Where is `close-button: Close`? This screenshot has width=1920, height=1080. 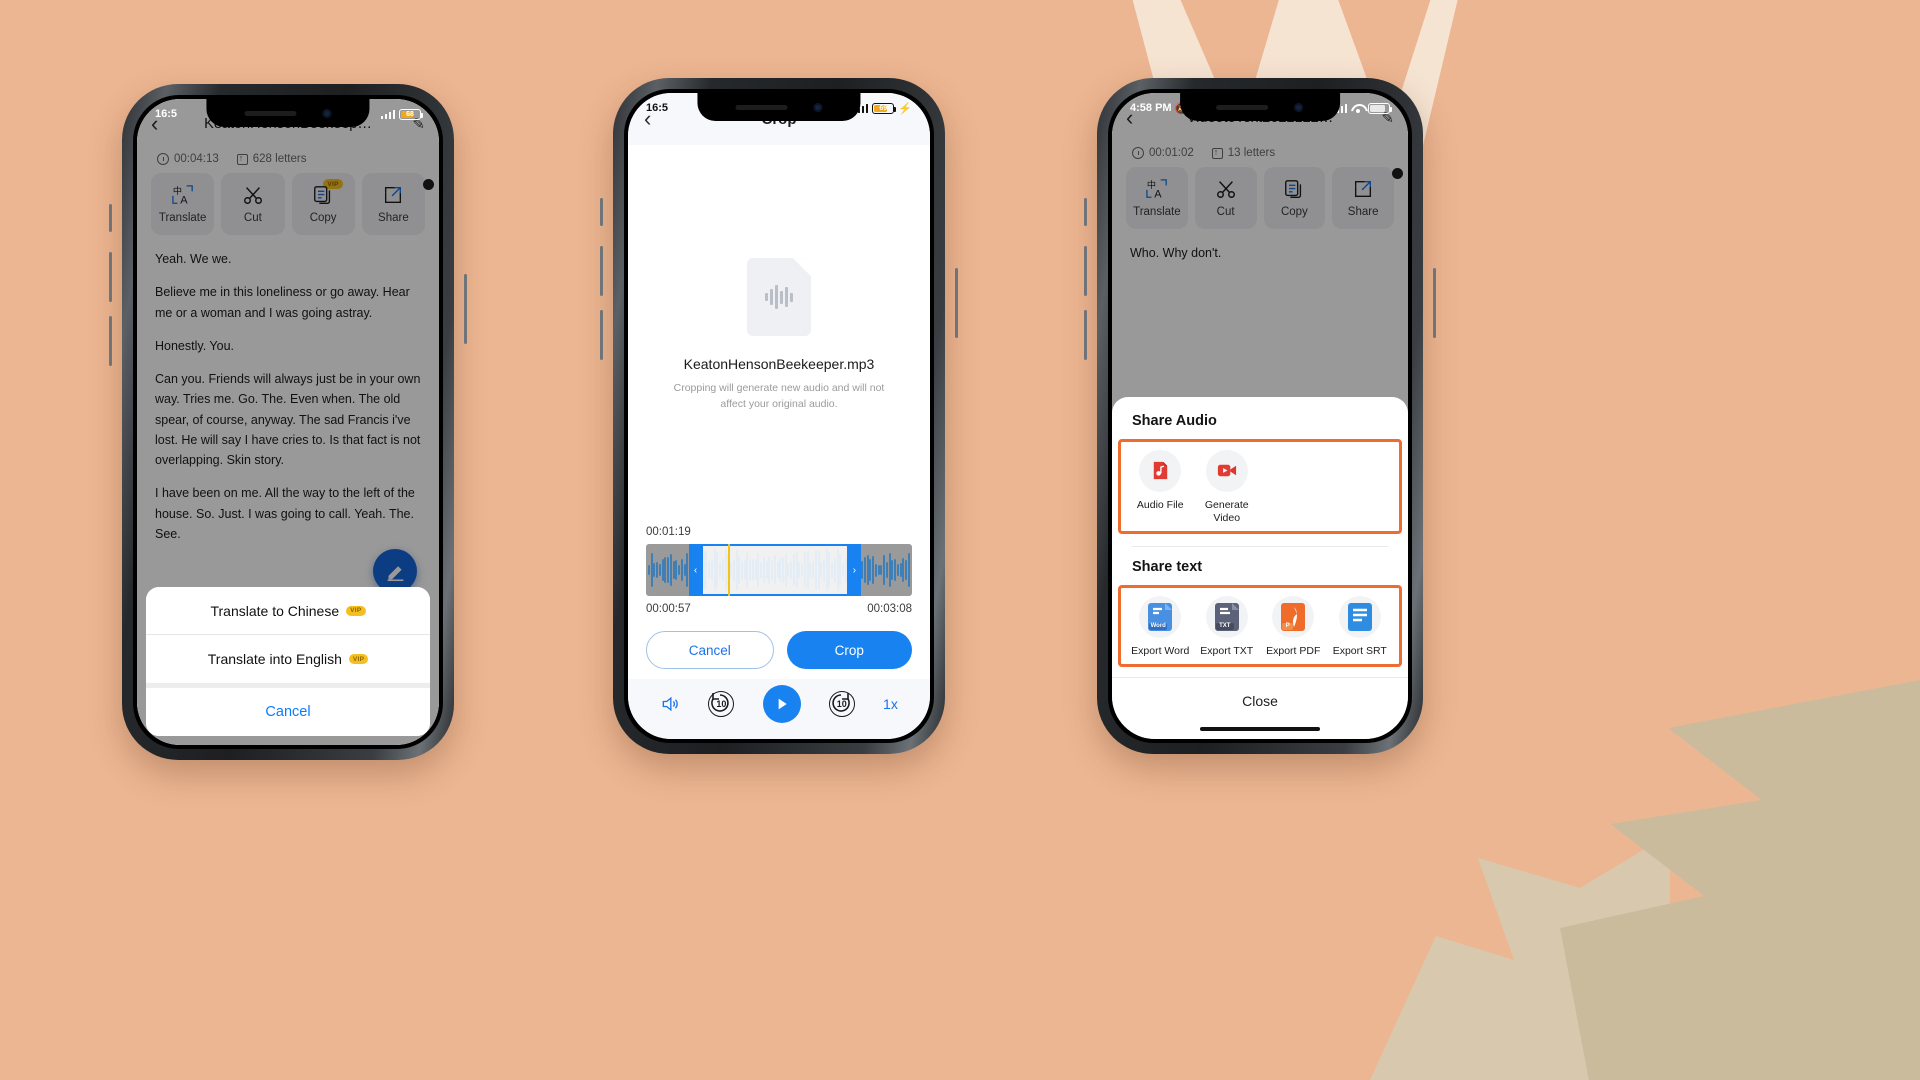
close-button: Close is located at coordinates (1260, 700).